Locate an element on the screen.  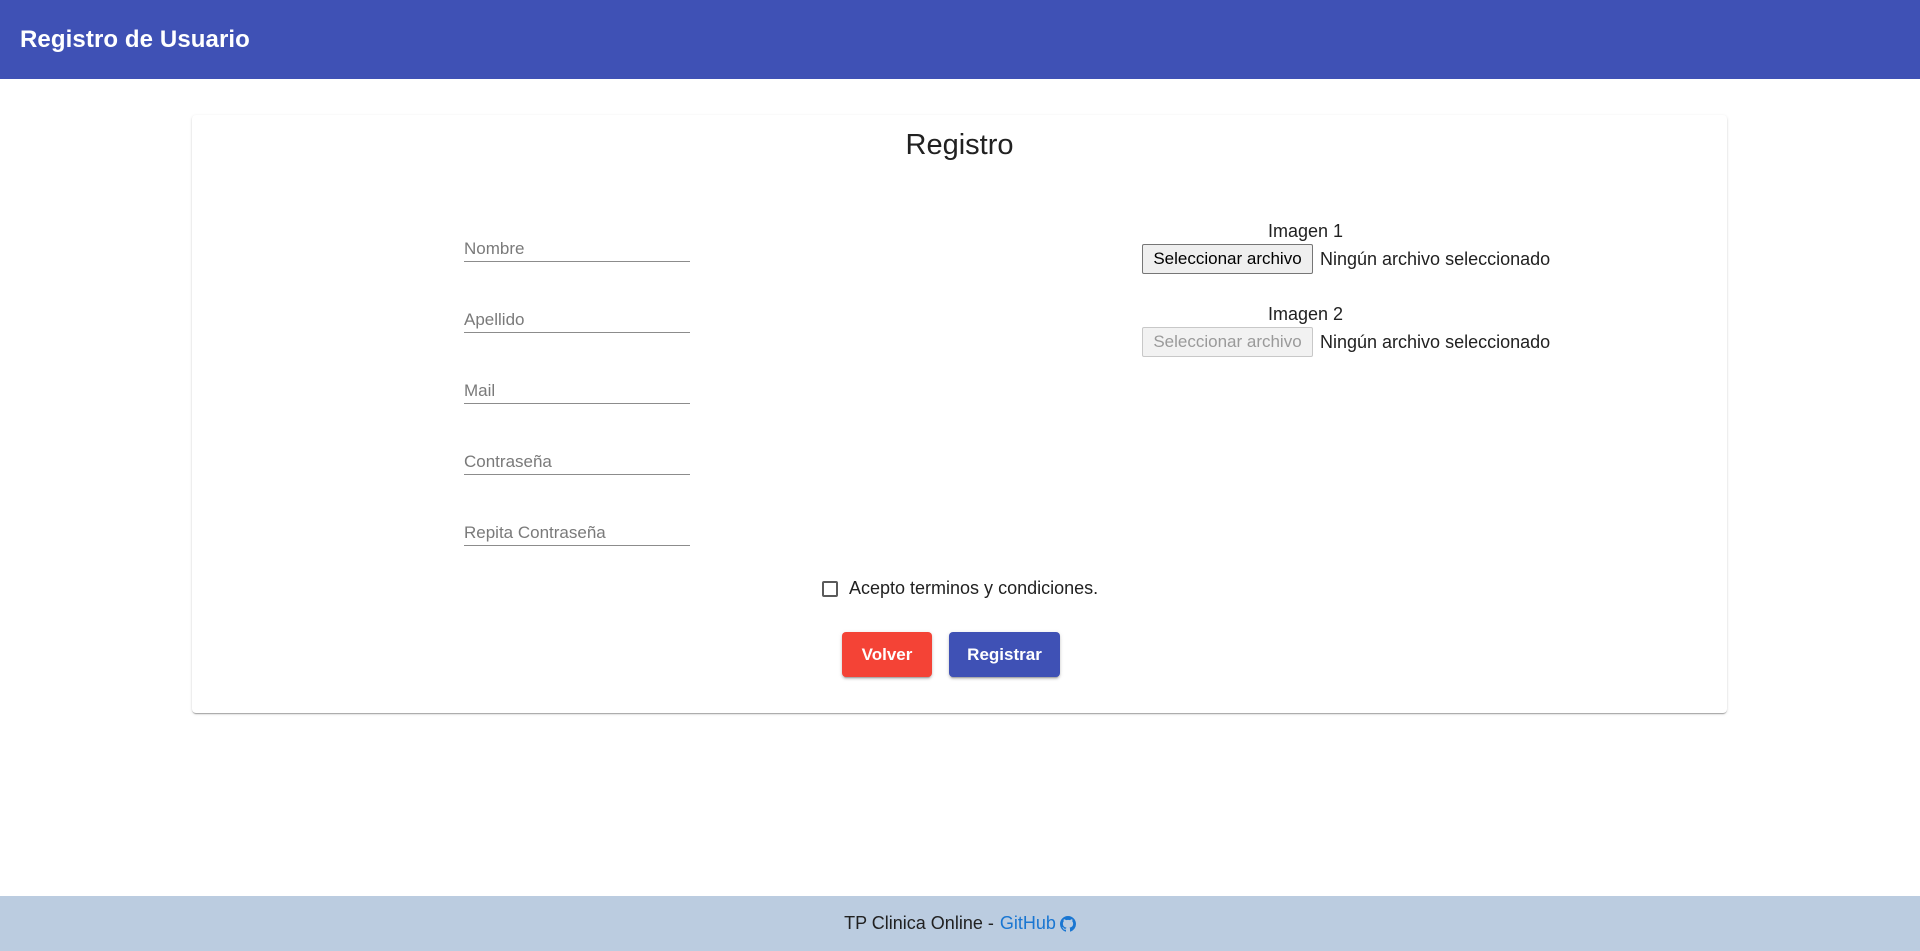
terms-row: Acepto terminos y condiciones. is located at coordinates (960, 588).